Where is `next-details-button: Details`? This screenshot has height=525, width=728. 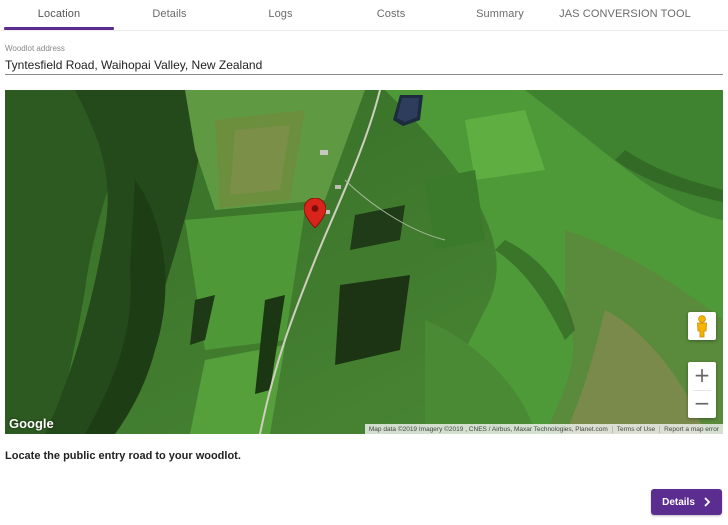 next-details-button: Details is located at coordinates (686, 502).